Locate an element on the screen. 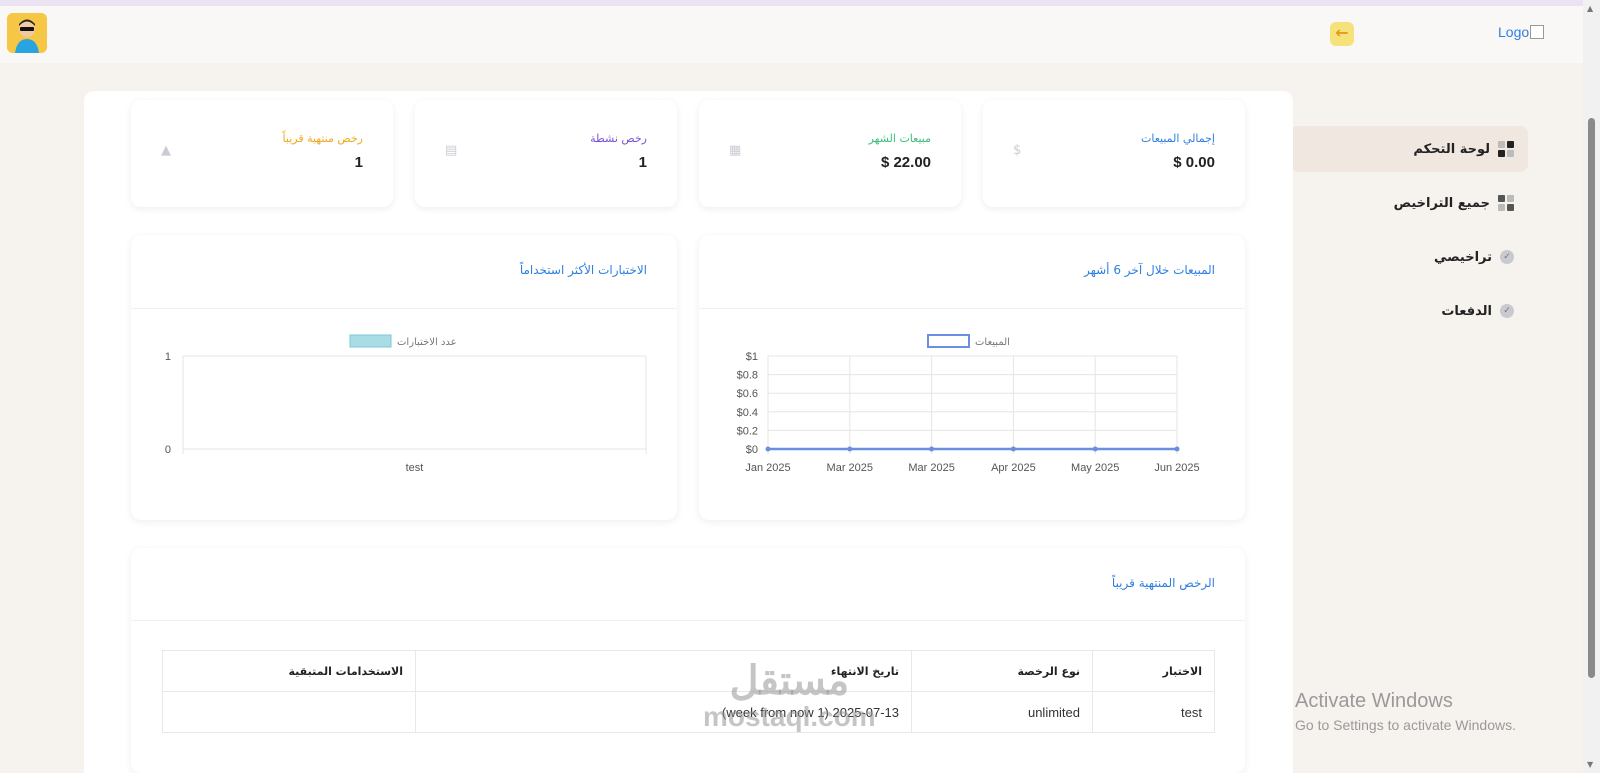 The image size is (1600, 773). calendar-icon: ▦ is located at coordinates (735, 150).